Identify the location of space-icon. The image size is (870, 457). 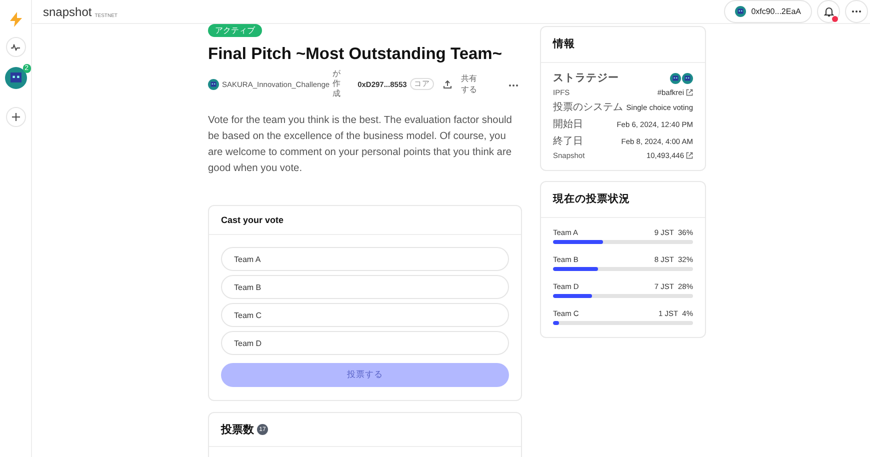
(213, 84).